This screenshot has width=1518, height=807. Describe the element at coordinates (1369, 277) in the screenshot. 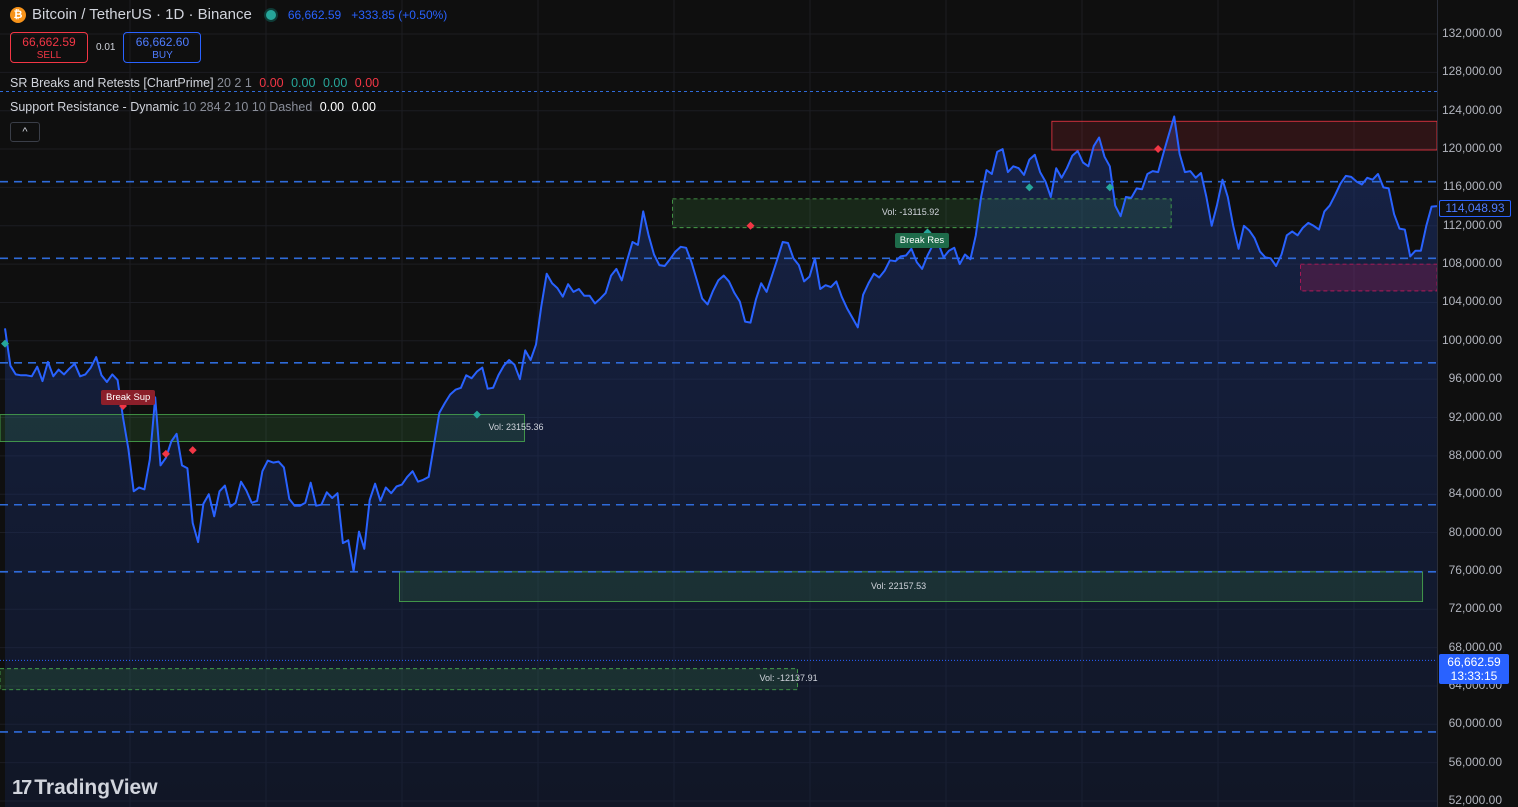

I see `bearish_retest-zone` at that location.